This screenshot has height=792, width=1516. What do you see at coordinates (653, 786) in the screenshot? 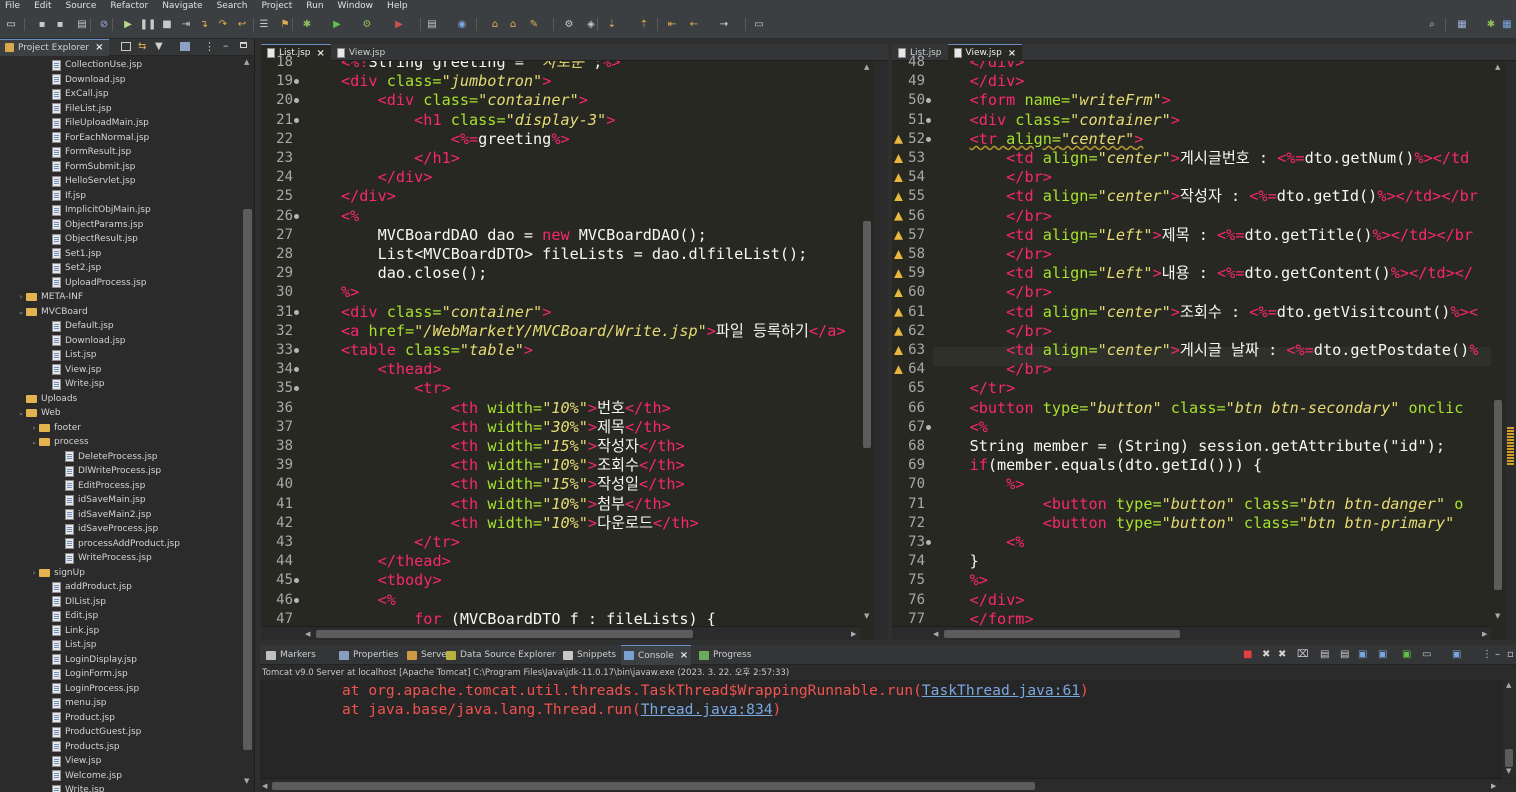
I see `console-hscroll-thumb` at bounding box center [653, 786].